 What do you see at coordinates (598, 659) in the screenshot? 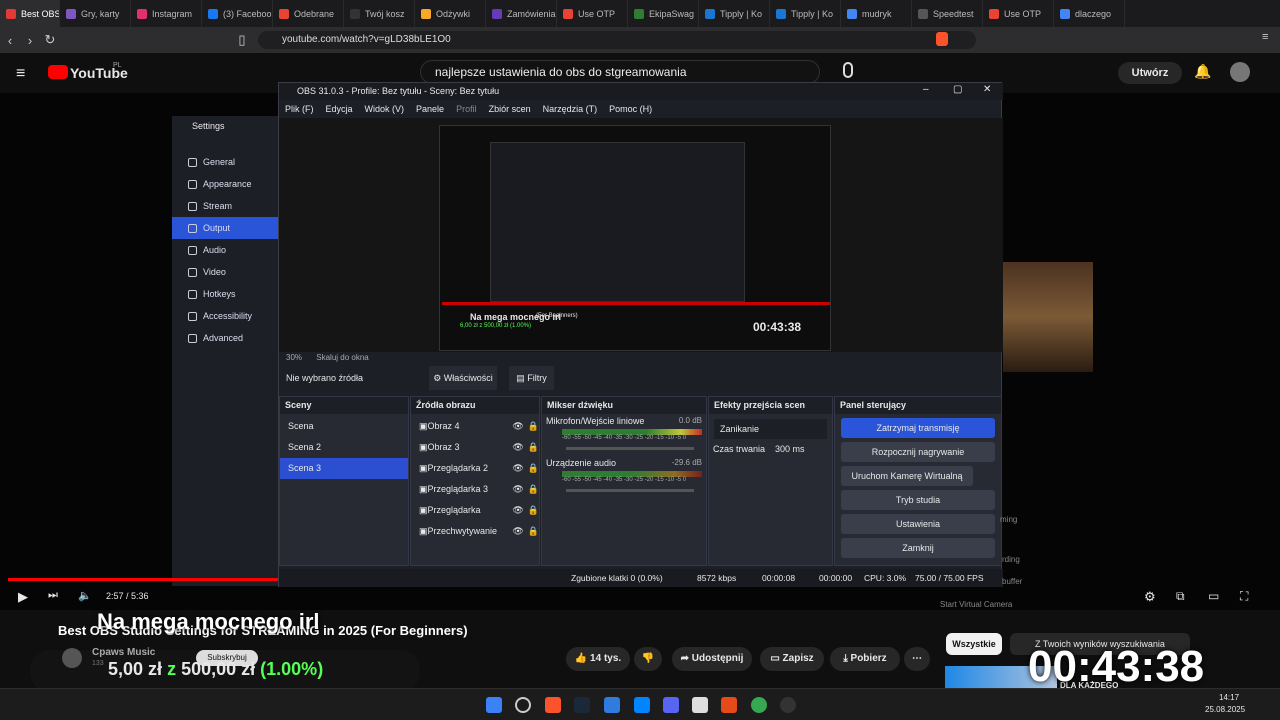
I see `like-button: 👍 14 tys.` at bounding box center [598, 659].